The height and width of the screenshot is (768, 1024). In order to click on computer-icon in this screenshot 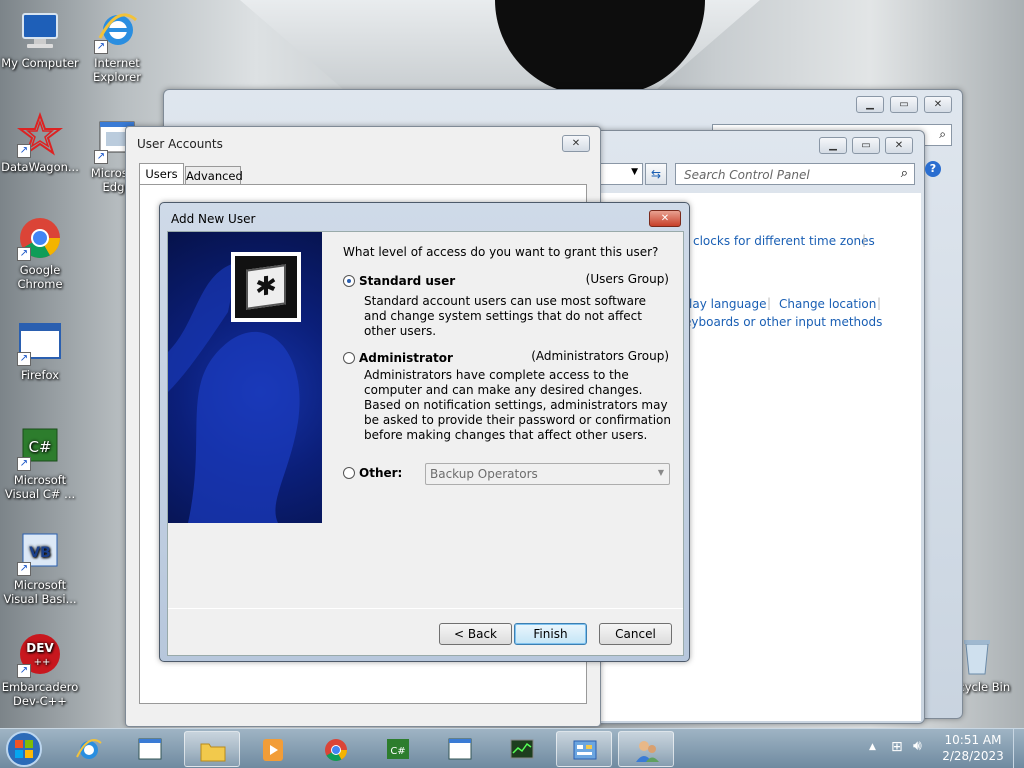, I will do `click(40, 30)`.